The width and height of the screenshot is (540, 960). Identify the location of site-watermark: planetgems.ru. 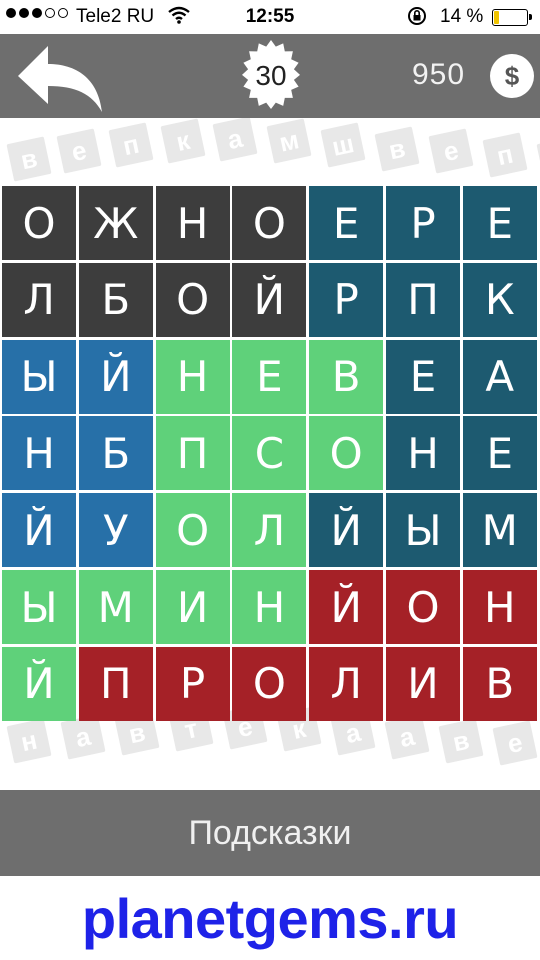
(270, 918).